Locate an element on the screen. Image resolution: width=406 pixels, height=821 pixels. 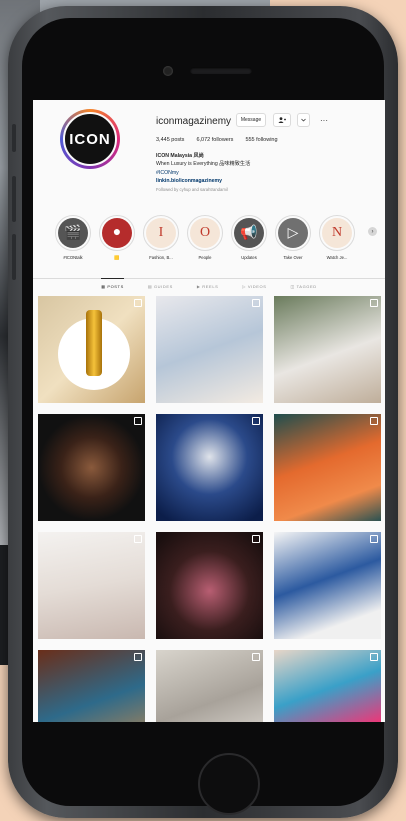
highlight-cover: O is located at coordinates (205, 233).